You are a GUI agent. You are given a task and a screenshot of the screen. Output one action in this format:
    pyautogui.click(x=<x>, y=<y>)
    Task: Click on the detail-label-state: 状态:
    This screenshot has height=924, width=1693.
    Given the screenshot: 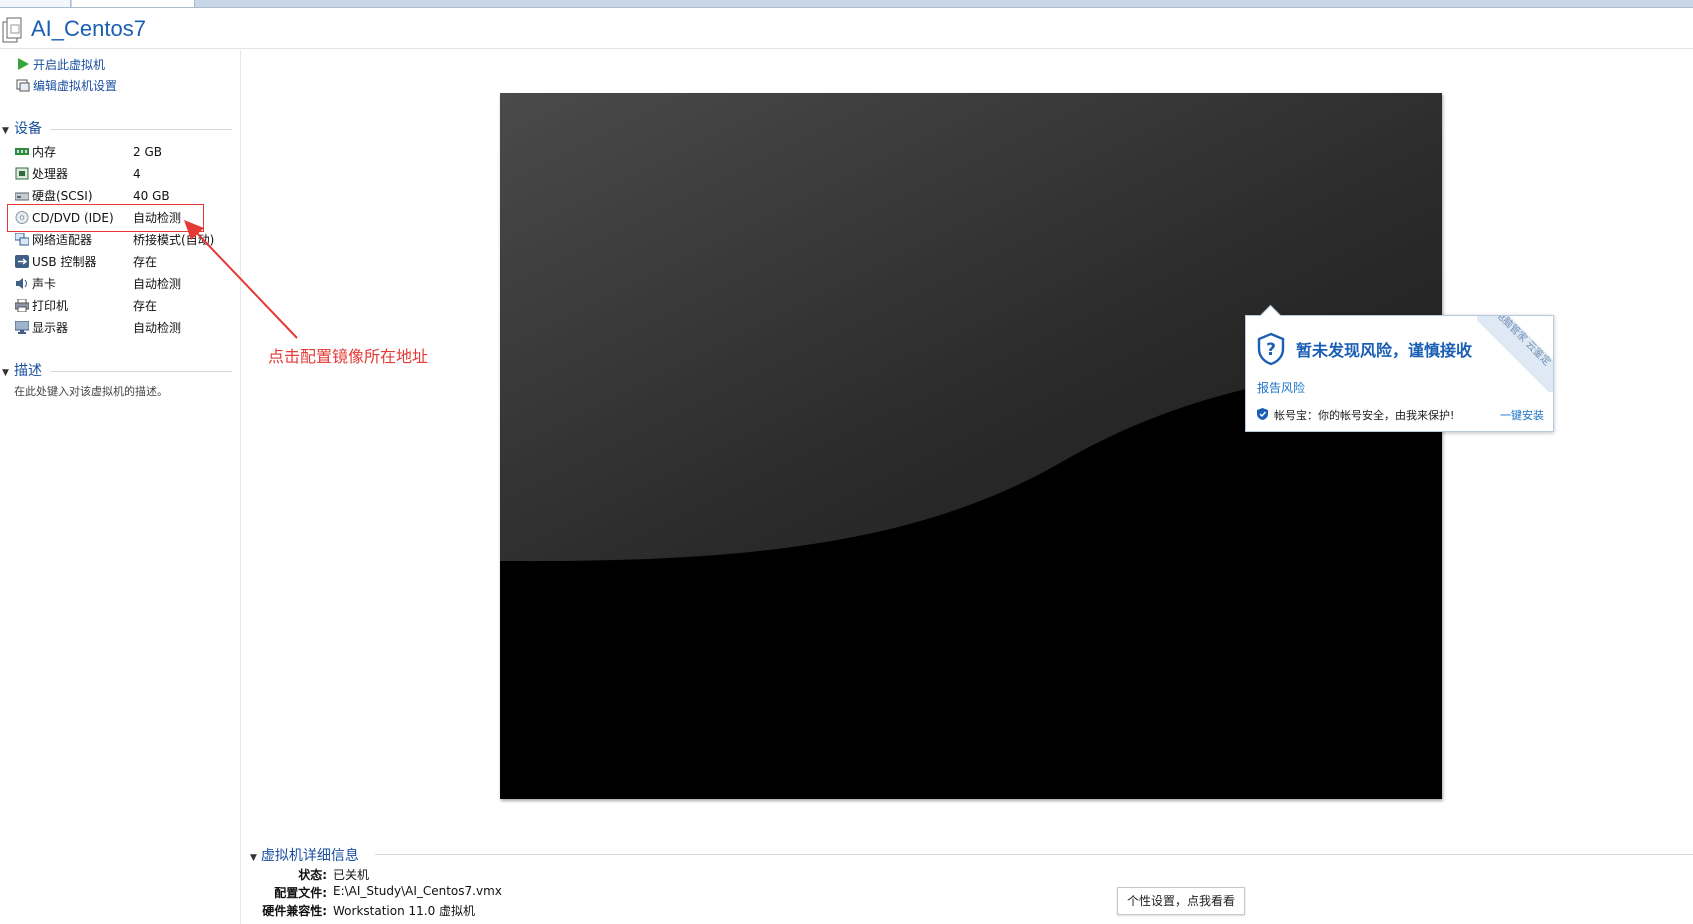 What is the action you would take?
    pyautogui.click(x=312, y=875)
    